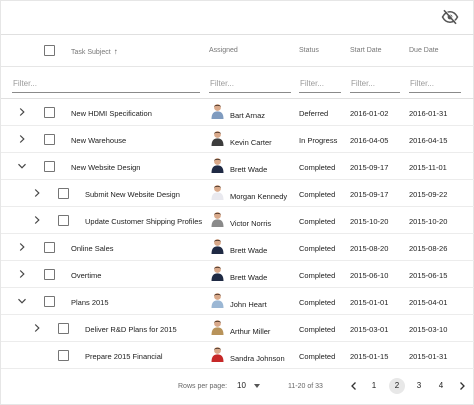 Image resolution: width=474 pixels, height=405 pixels. I want to click on assigned-cell: Sandra Johnson, so click(257, 358).